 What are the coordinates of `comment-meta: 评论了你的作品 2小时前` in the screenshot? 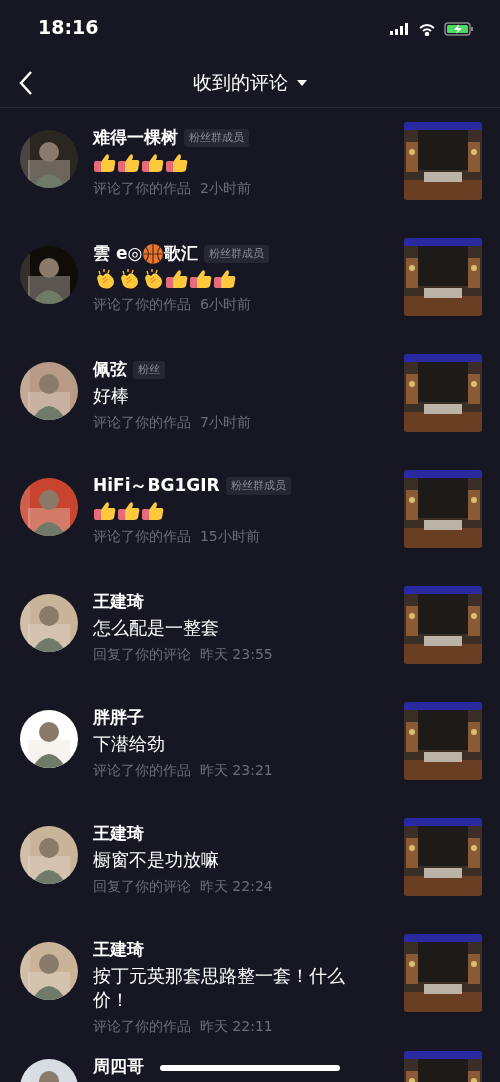 It's located at (172, 188).